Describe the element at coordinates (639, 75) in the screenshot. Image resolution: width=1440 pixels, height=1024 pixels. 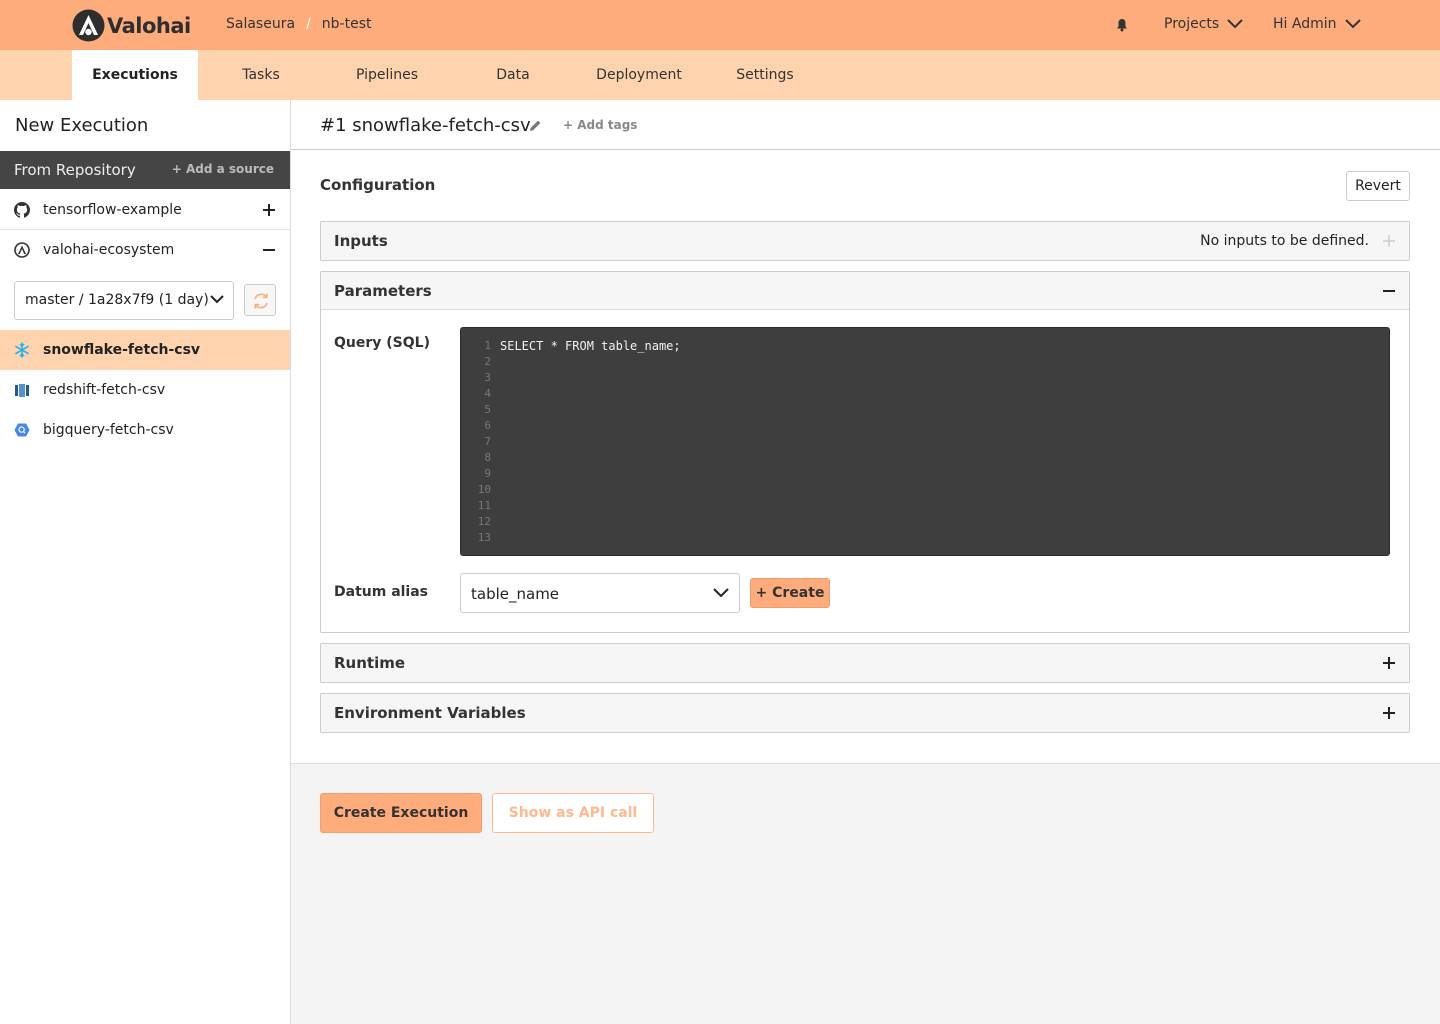
I see `tab-deployment: Deployment` at that location.